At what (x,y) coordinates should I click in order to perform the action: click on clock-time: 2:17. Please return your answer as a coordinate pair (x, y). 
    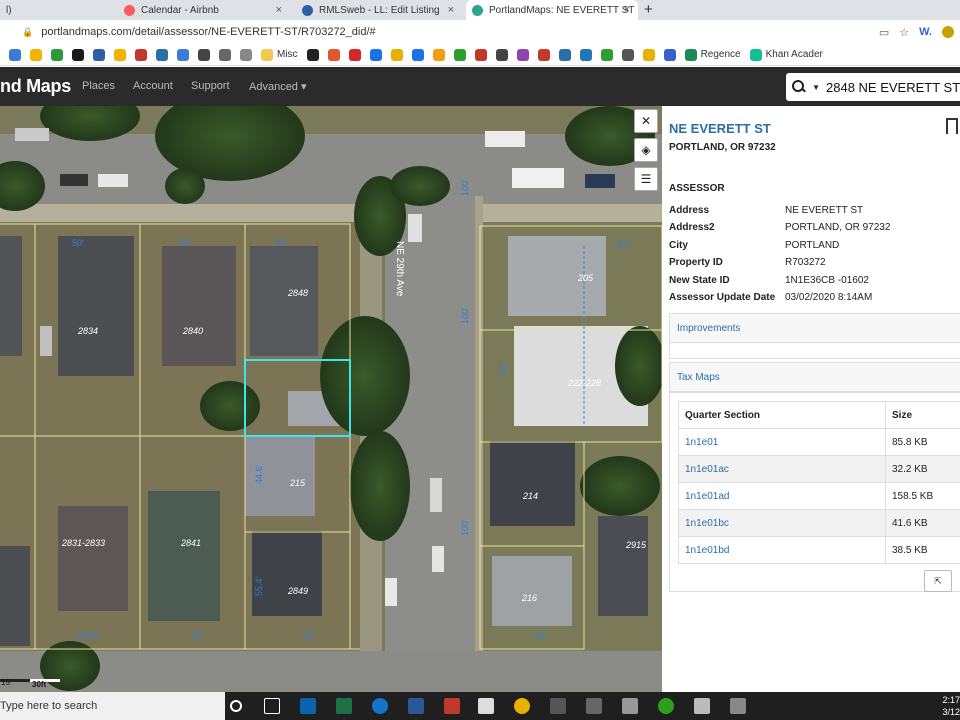
    Looking at the image, I should click on (951, 700).